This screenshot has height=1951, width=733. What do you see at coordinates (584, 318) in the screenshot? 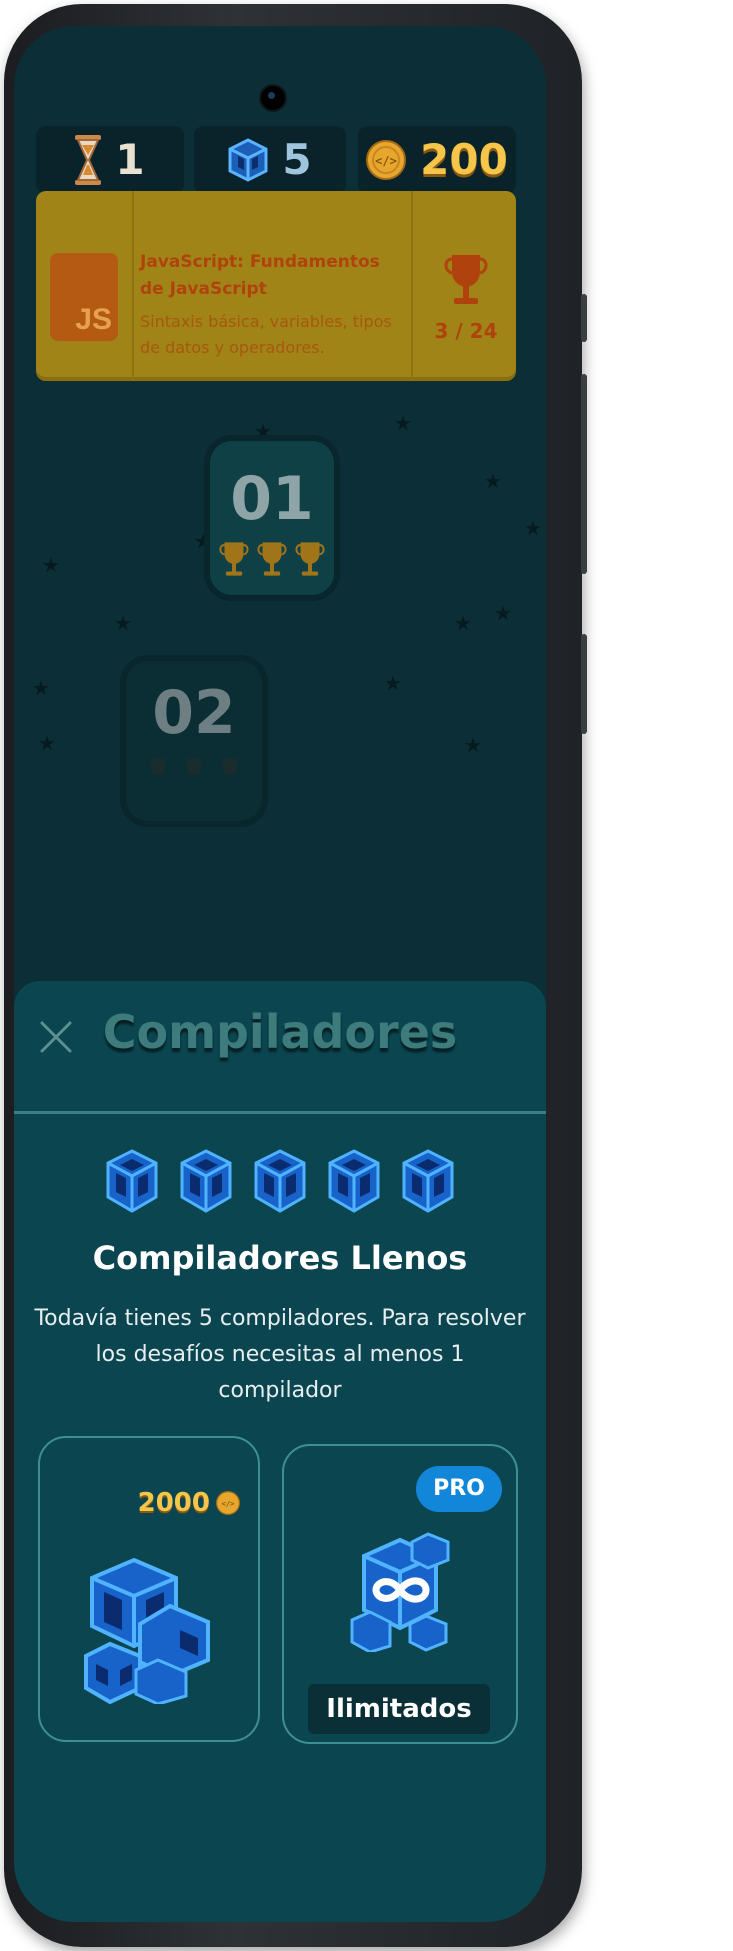
I see `side-button` at bounding box center [584, 318].